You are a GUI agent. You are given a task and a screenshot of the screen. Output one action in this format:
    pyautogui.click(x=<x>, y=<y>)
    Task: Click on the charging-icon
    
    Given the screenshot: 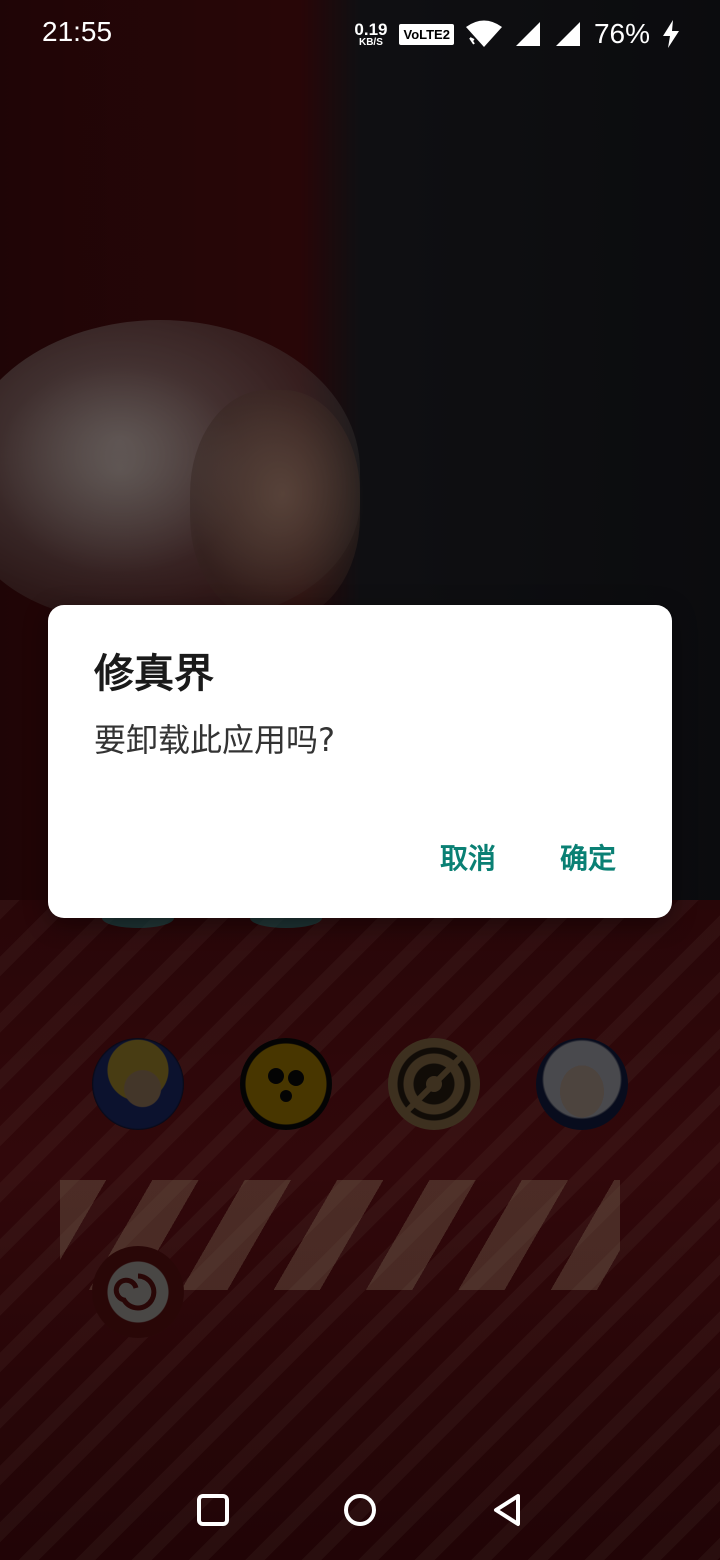 What is the action you would take?
    pyautogui.click(x=671, y=34)
    